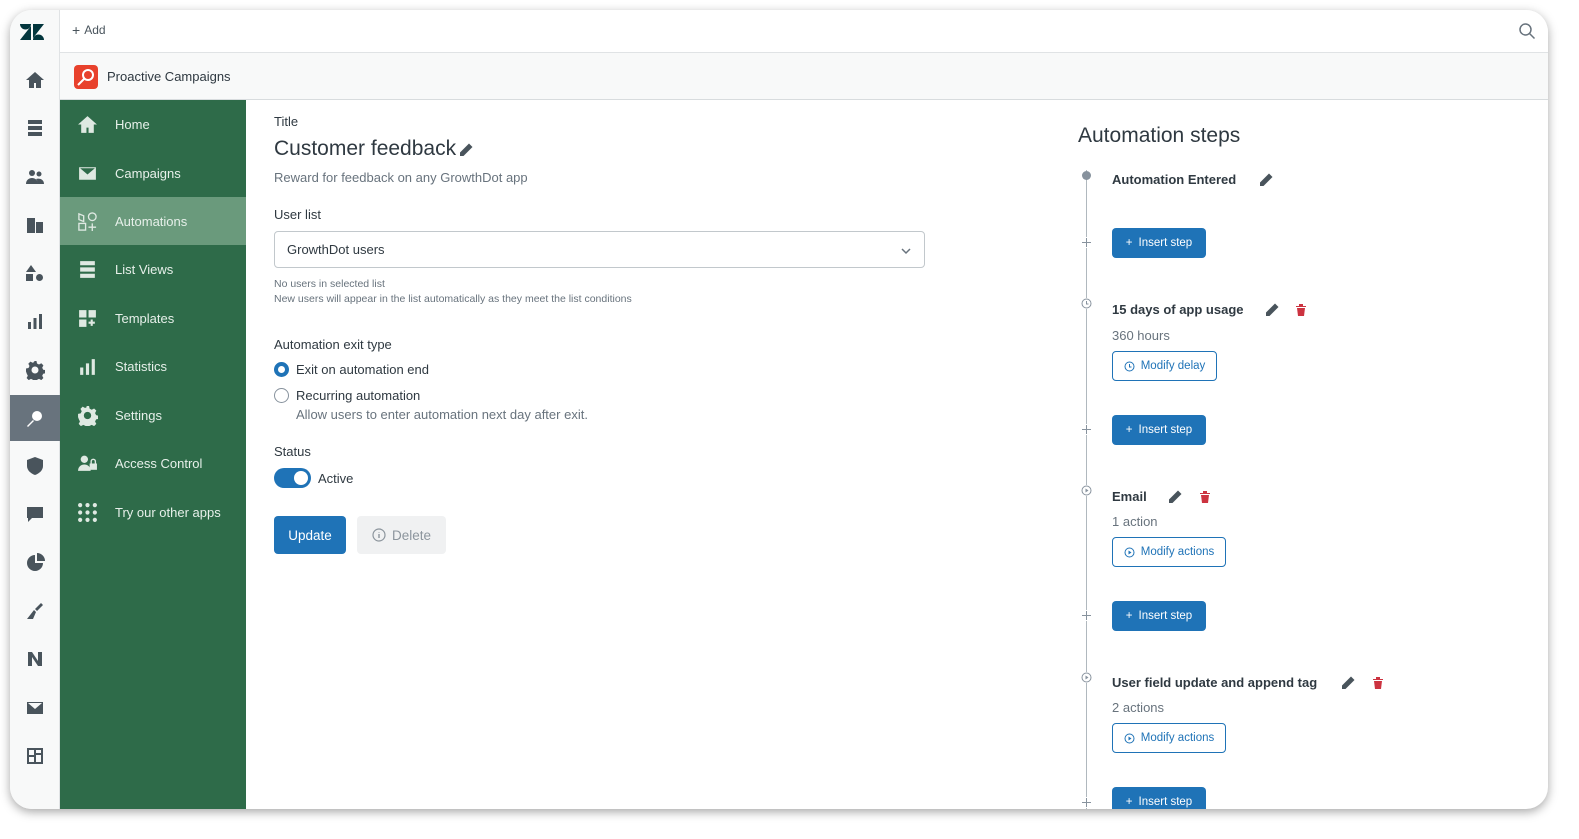 This screenshot has width=1579, height=839. I want to click on dots-grid-icon, so click(87, 512).